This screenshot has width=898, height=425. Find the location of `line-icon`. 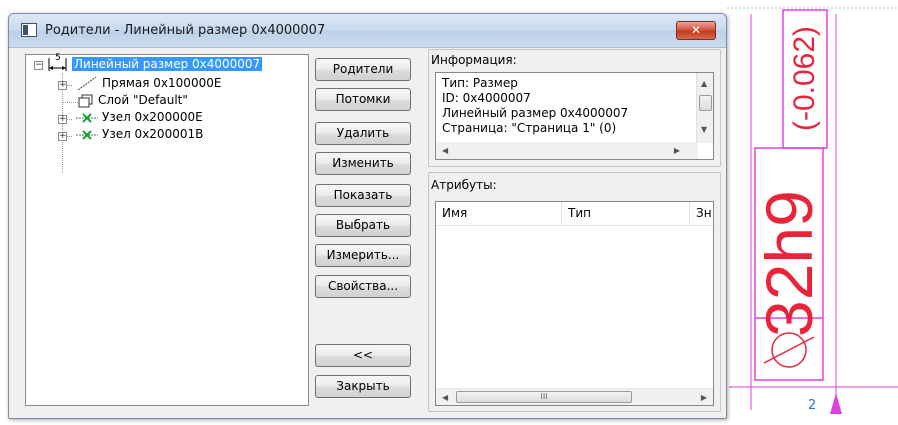

line-icon is located at coordinates (87, 83).